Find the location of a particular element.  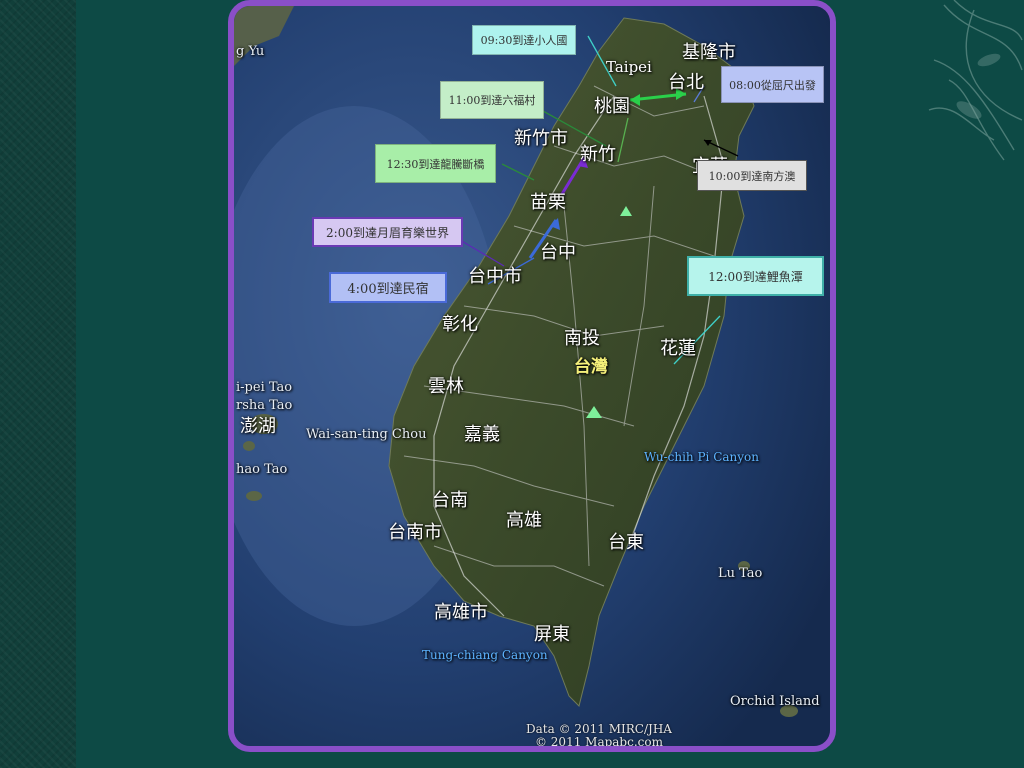

credit-line-2: © 2011 Mapabc.com is located at coordinates (598, 742).